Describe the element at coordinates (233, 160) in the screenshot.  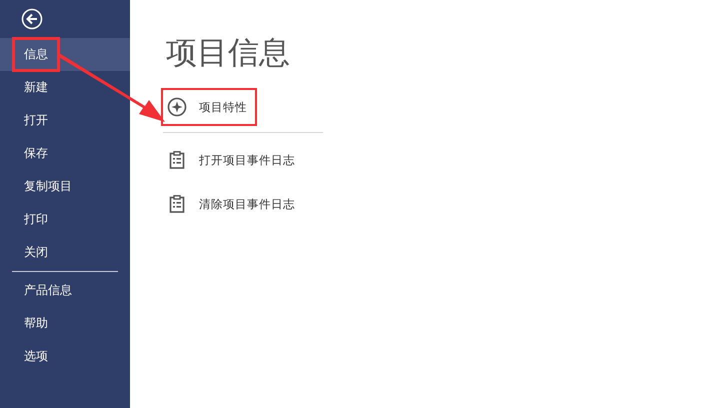
I see `action-item: 打开项目事件日志` at that location.